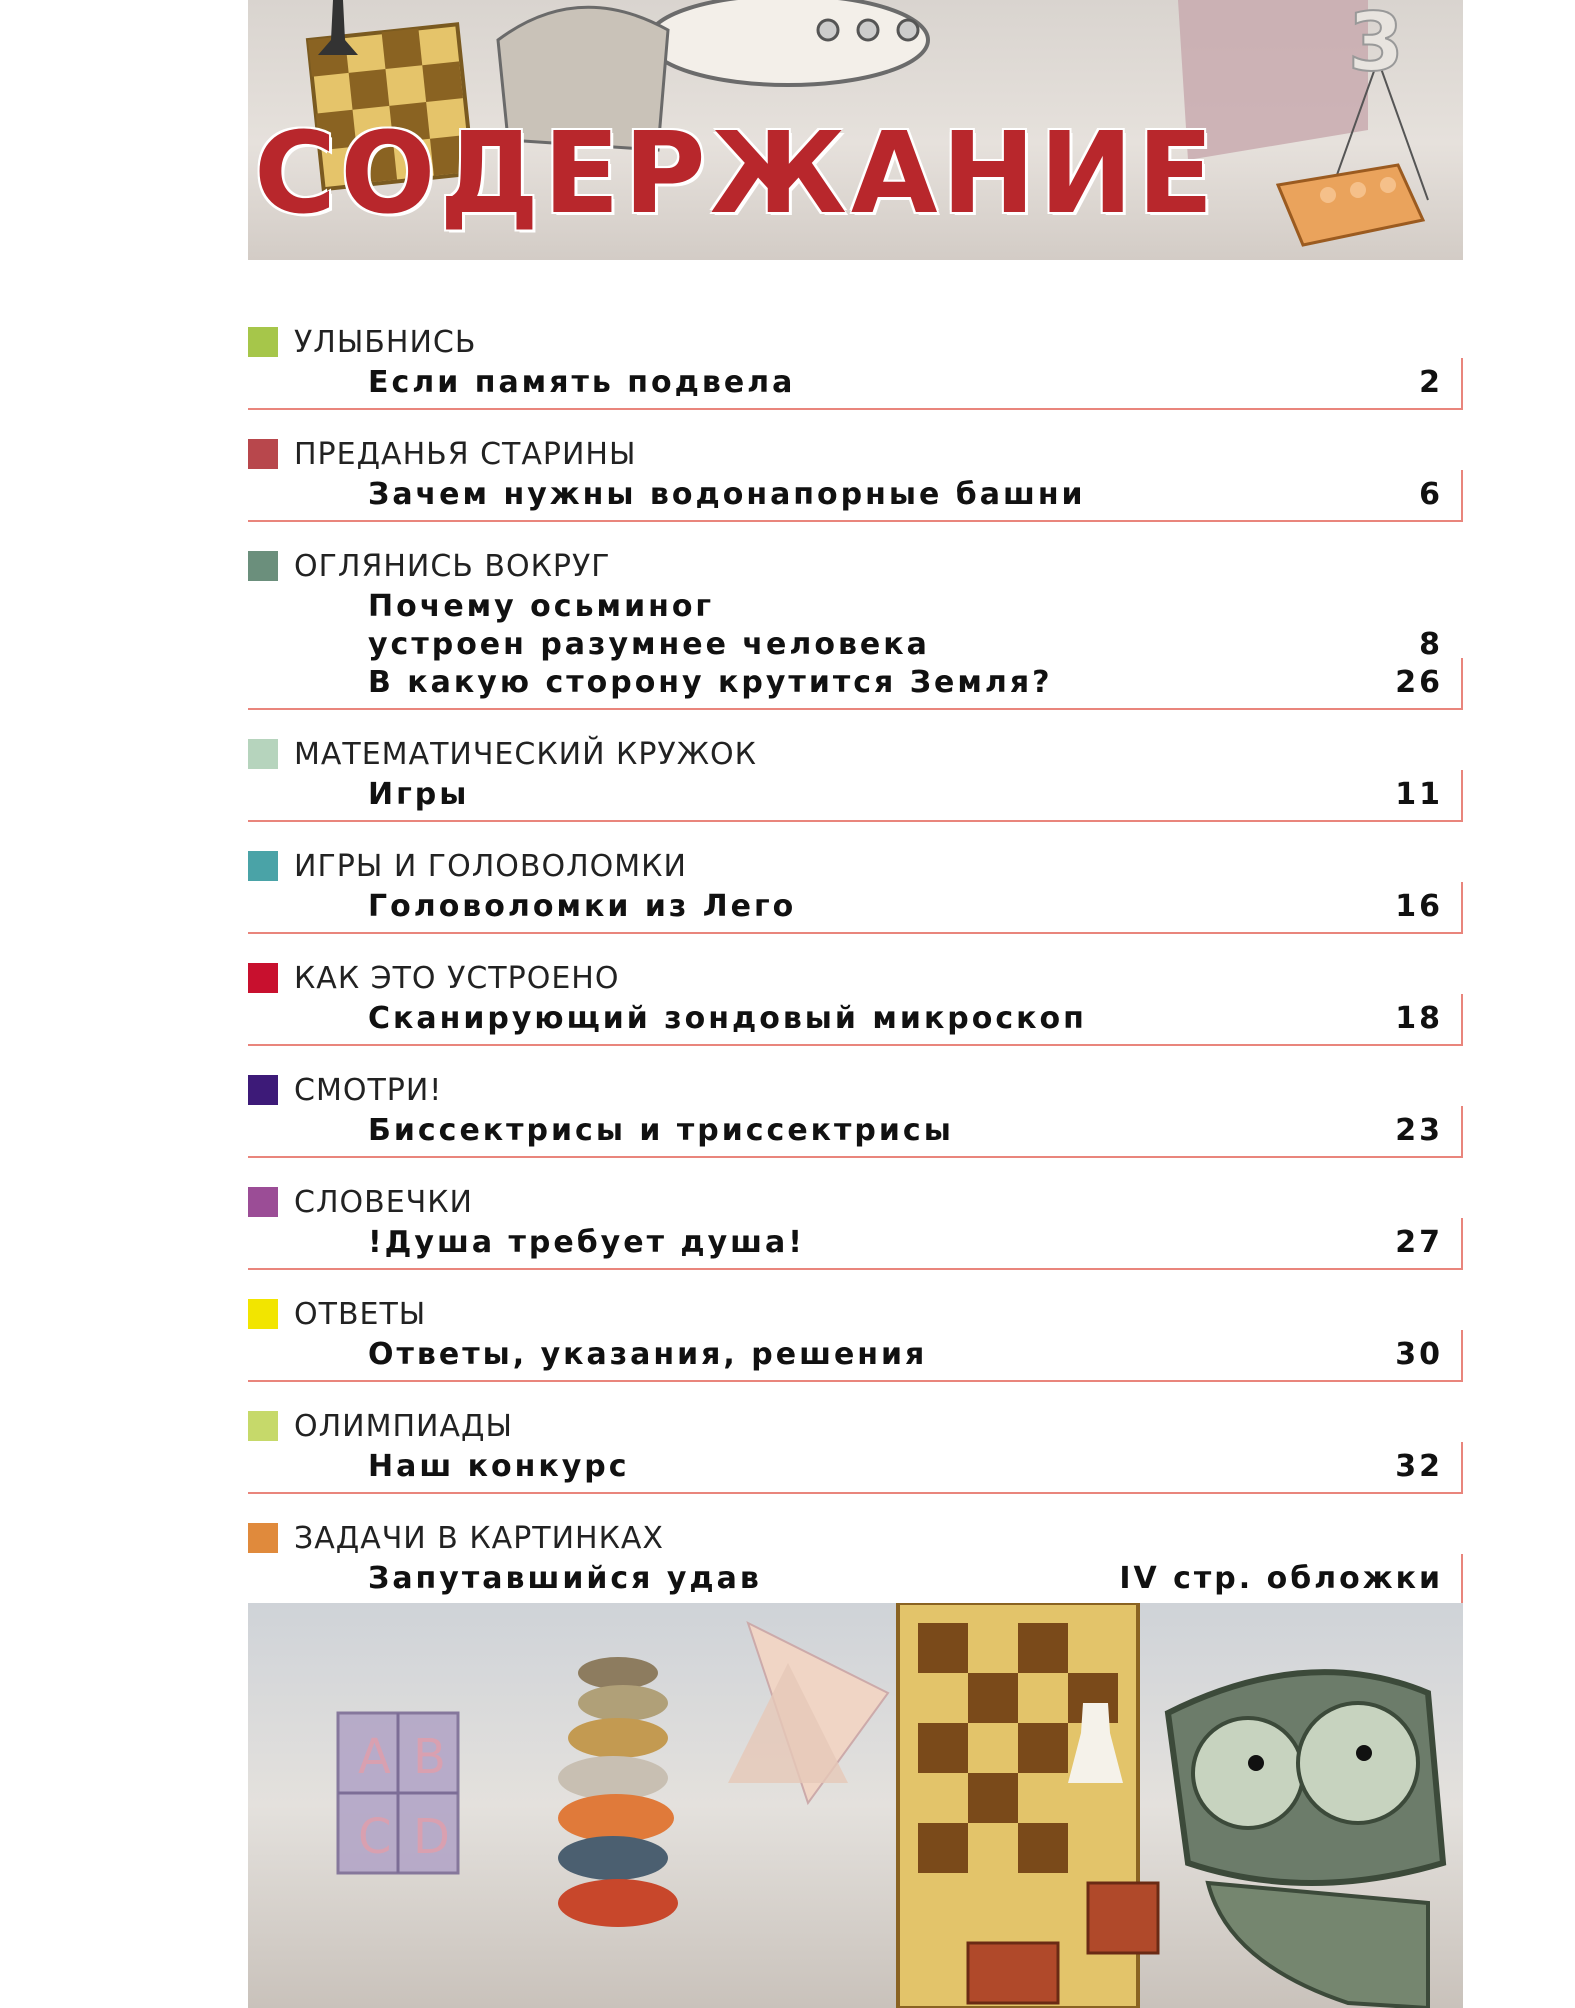 This screenshot has height=2008, width=1575. I want to click on section-name: СЛОВЕЧКИ, so click(383, 1202).